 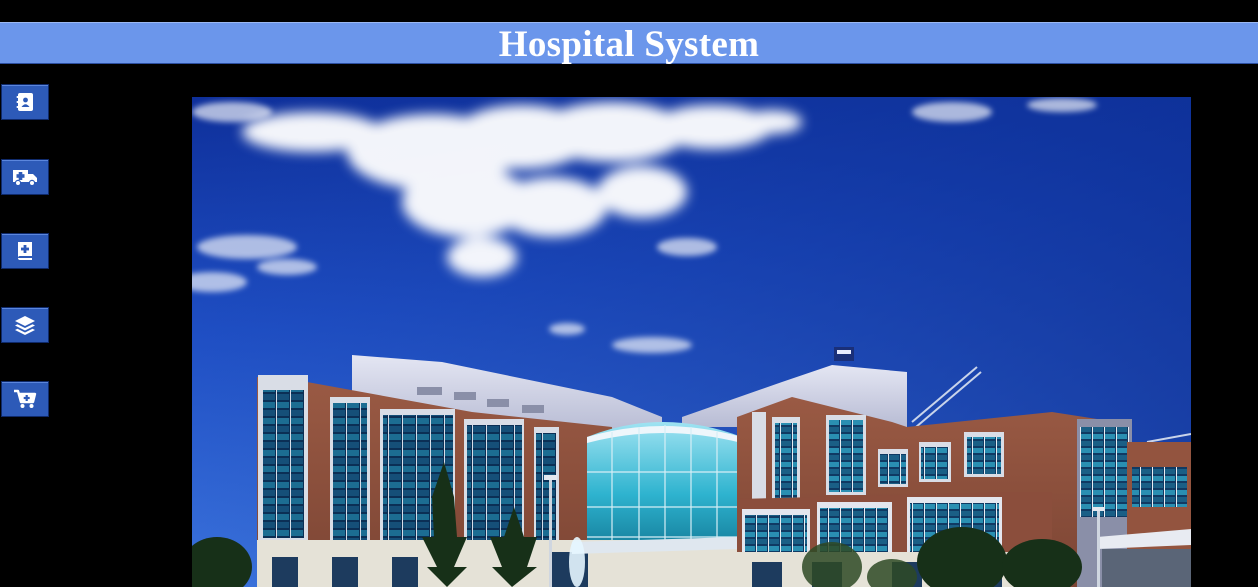 I want to click on sidebar-item-contacts, so click(x=25, y=102).